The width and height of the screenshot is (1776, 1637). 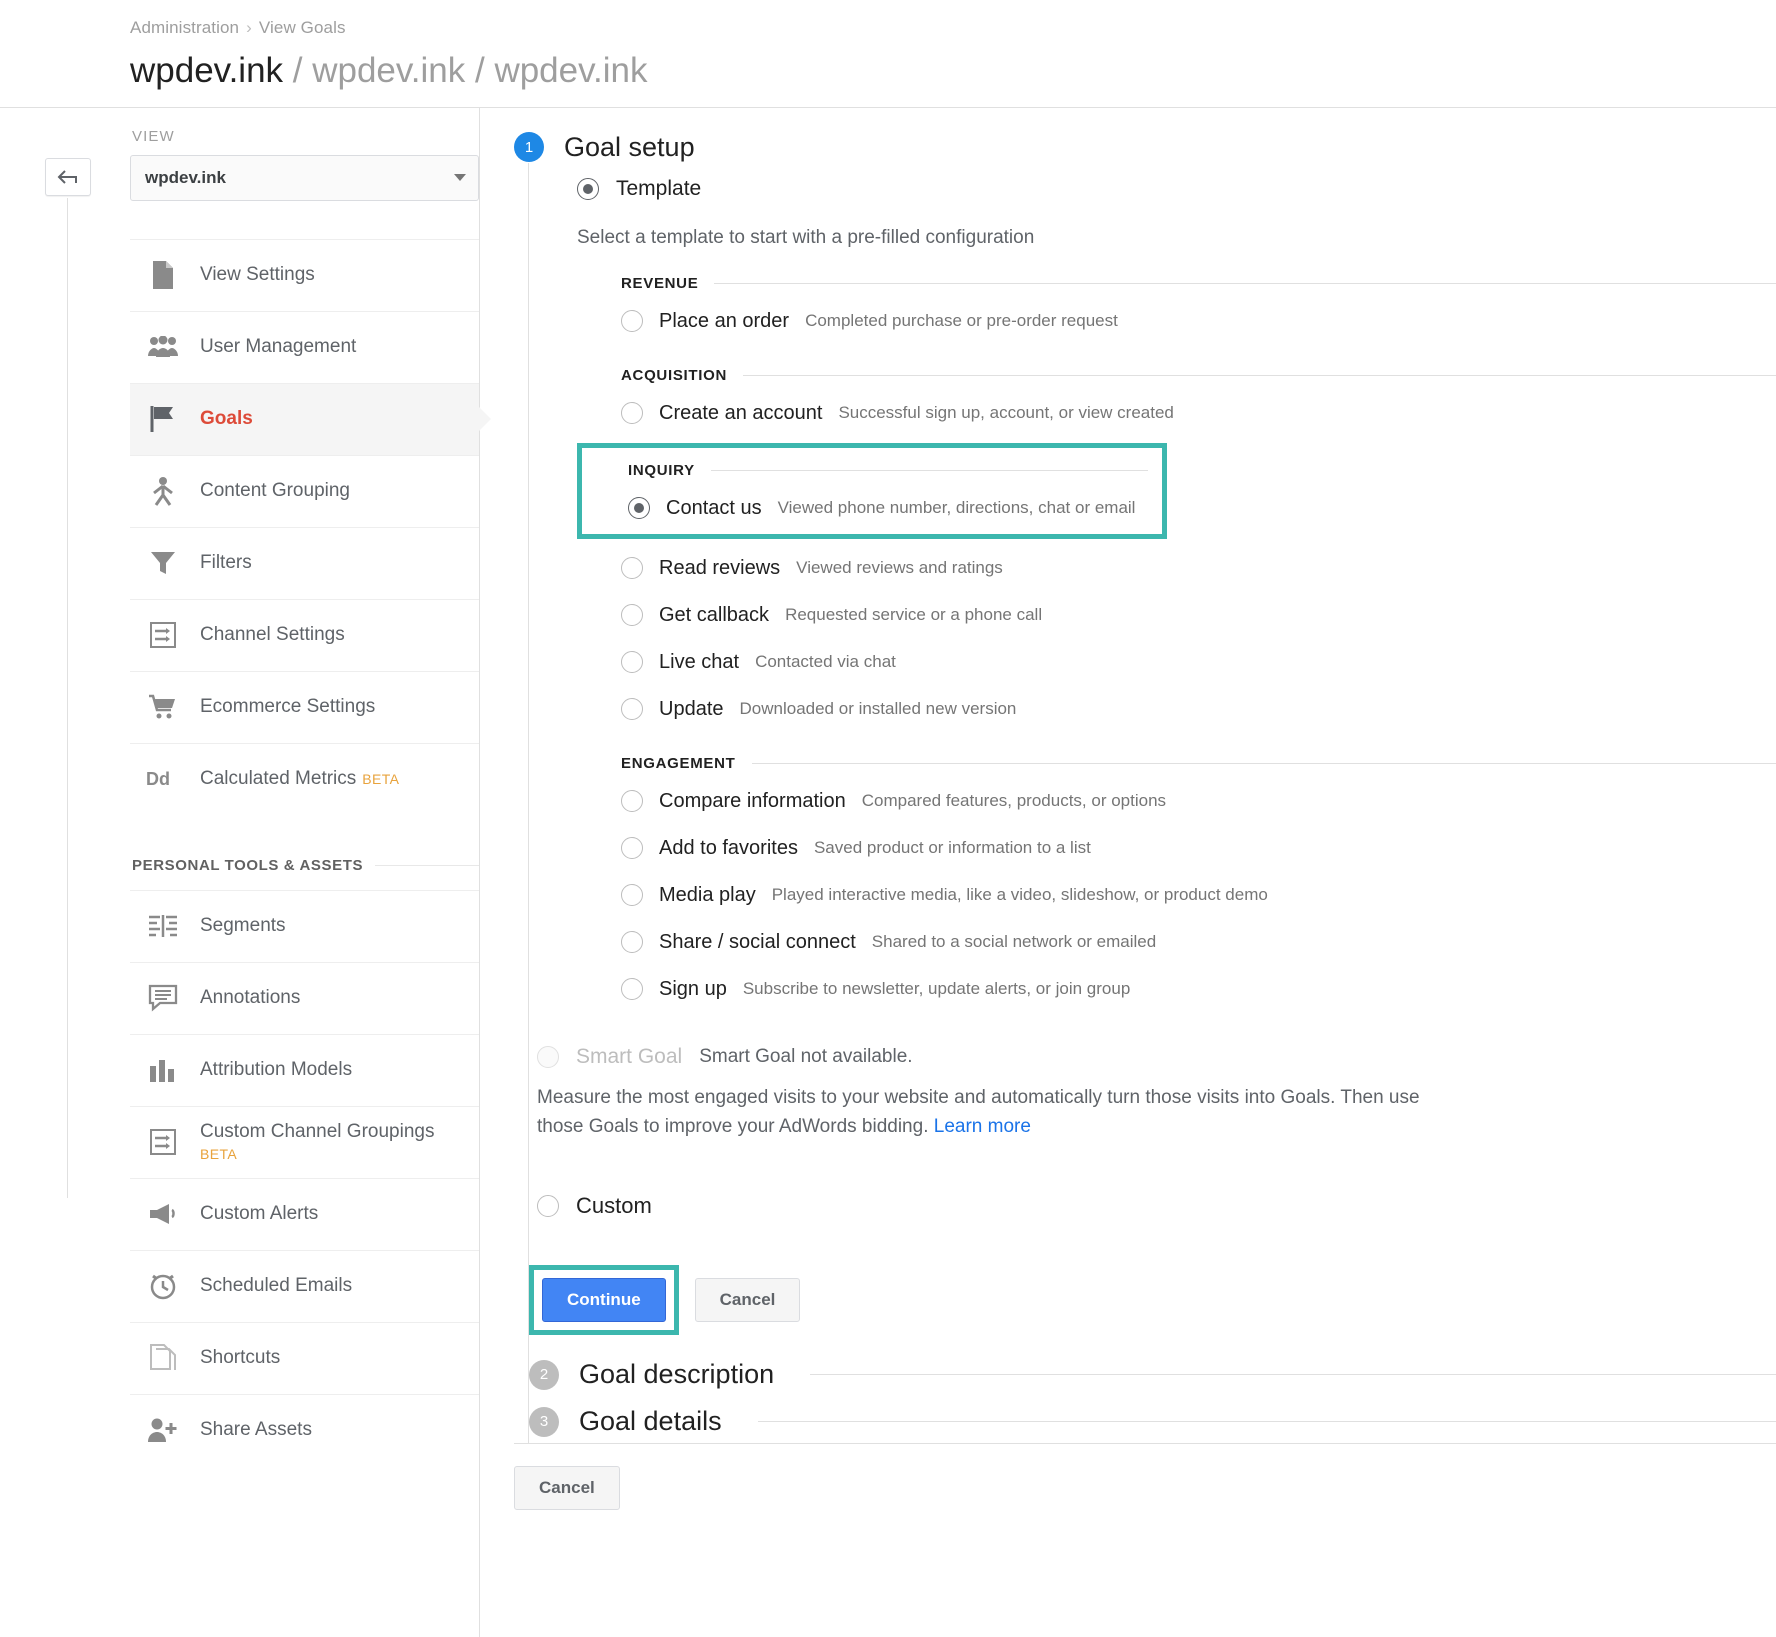 I want to click on sidebar-item-custom-channel-groupings: Custom Channel Groupings BETA, so click(x=304, y=1141).